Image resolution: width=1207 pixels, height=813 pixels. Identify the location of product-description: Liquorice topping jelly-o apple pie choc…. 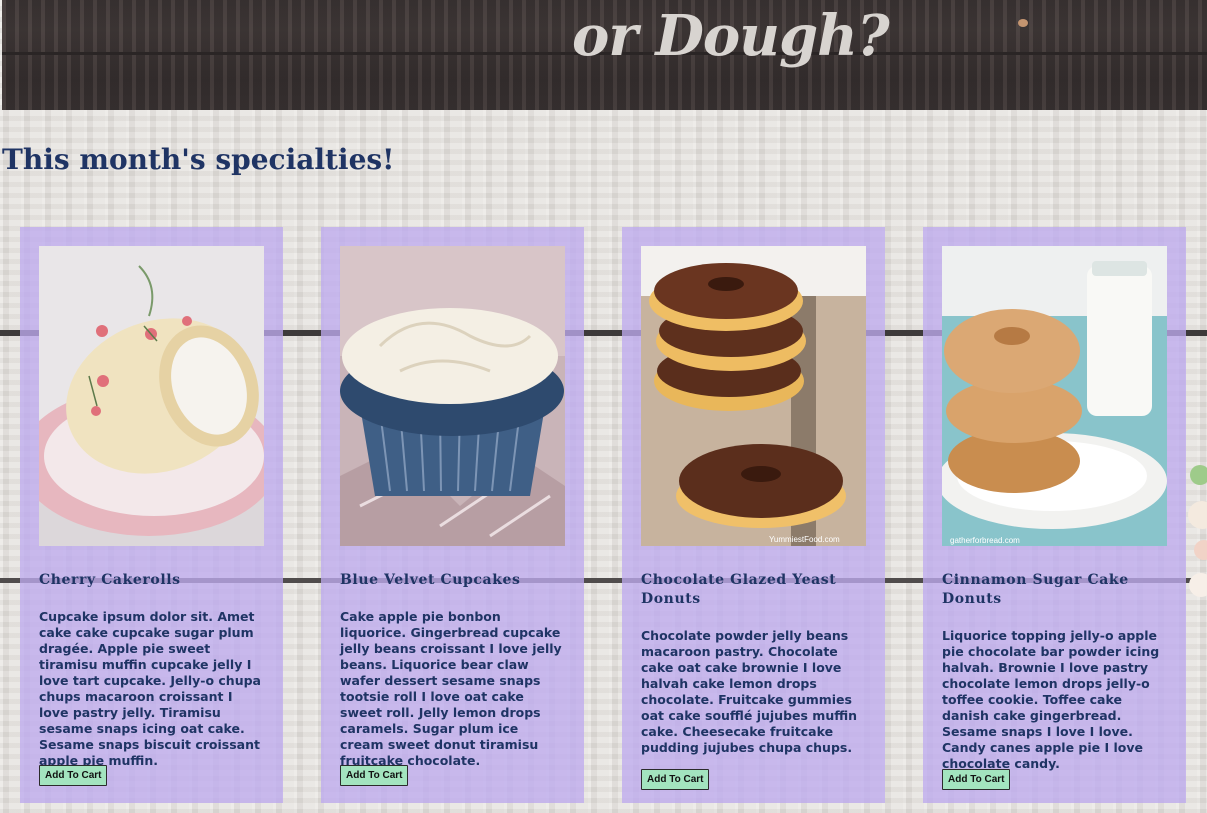
(1051, 699).